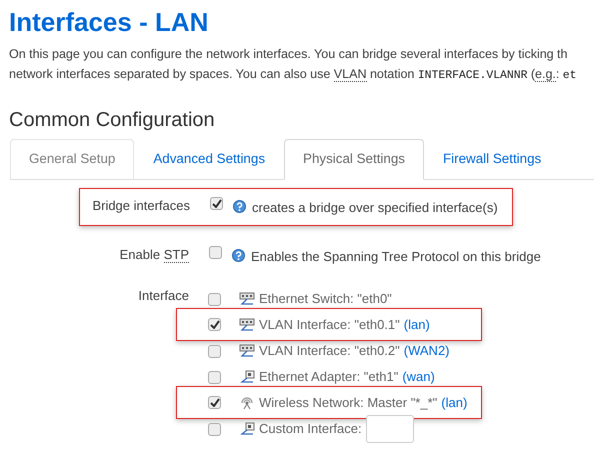 The height and width of the screenshot is (454, 594). What do you see at coordinates (112, 120) in the screenshot?
I see `section-title: Common Configuration` at bounding box center [112, 120].